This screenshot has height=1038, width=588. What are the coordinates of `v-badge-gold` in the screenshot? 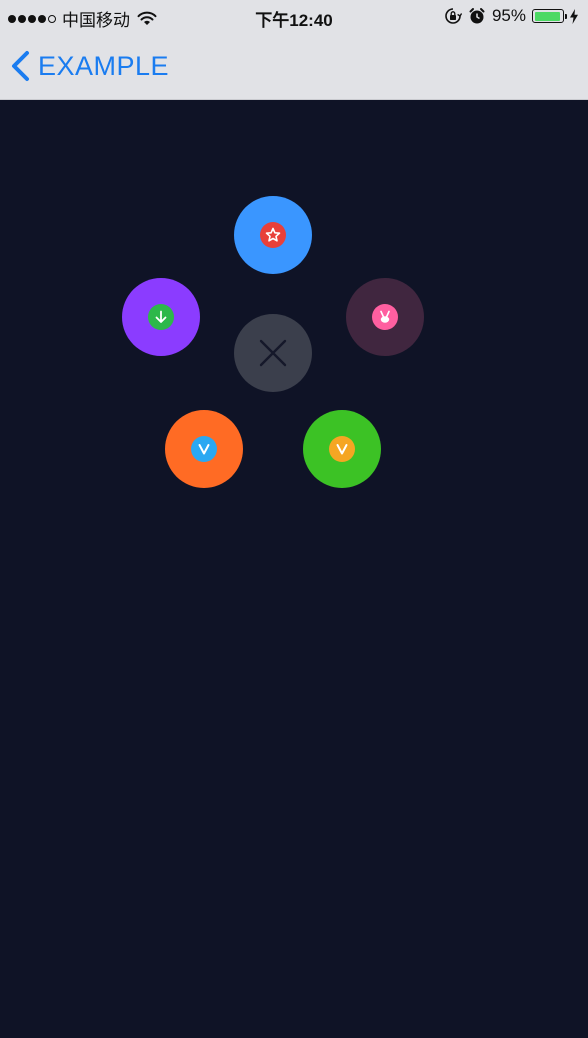 It's located at (342, 449).